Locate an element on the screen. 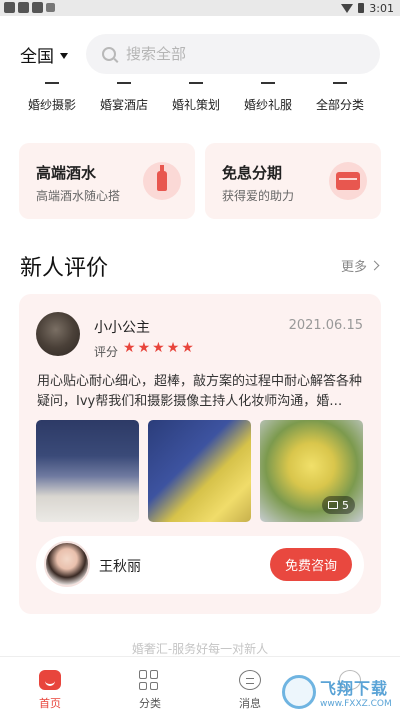 The height and width of the screenshot is (717, 400). nav-home: 首页 is located at coordinates (50, 687).